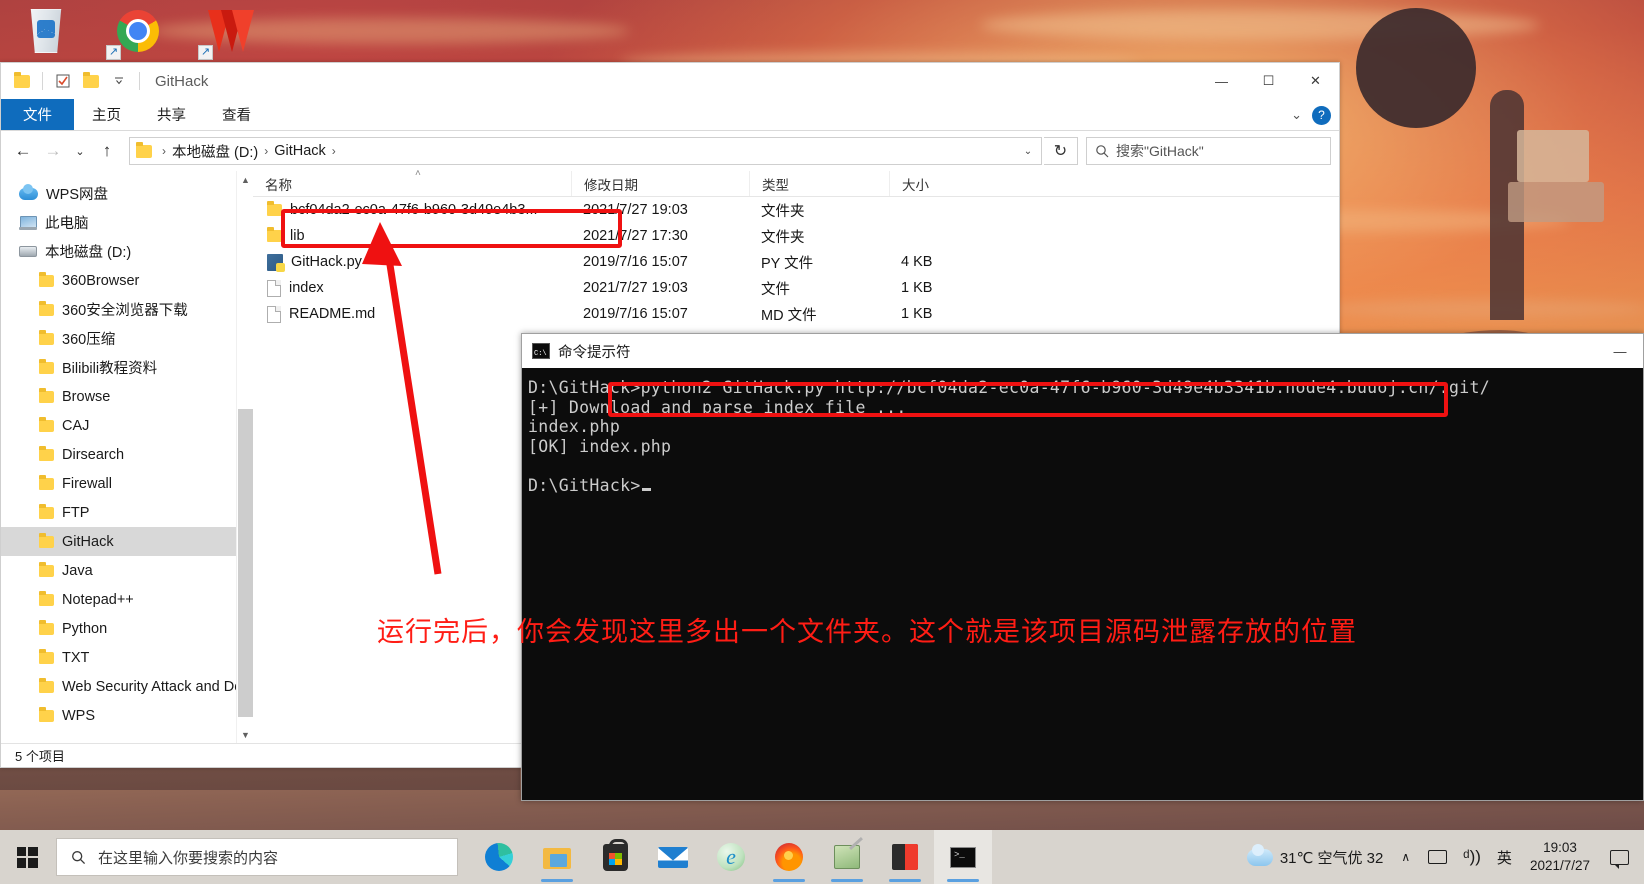  What do you see at coordinates (1315, 81) in the screenshot?
I see `close-button: ✕` at bounding box center [1315, 81].